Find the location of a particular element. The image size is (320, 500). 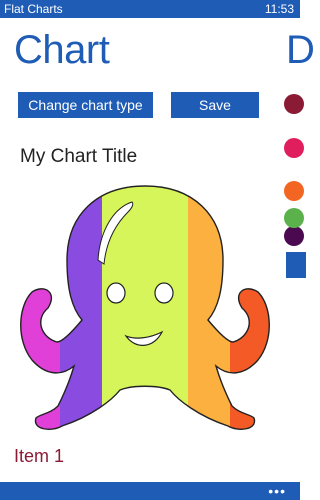

app-name: Flat Charts is located at coordinates (33, 9).